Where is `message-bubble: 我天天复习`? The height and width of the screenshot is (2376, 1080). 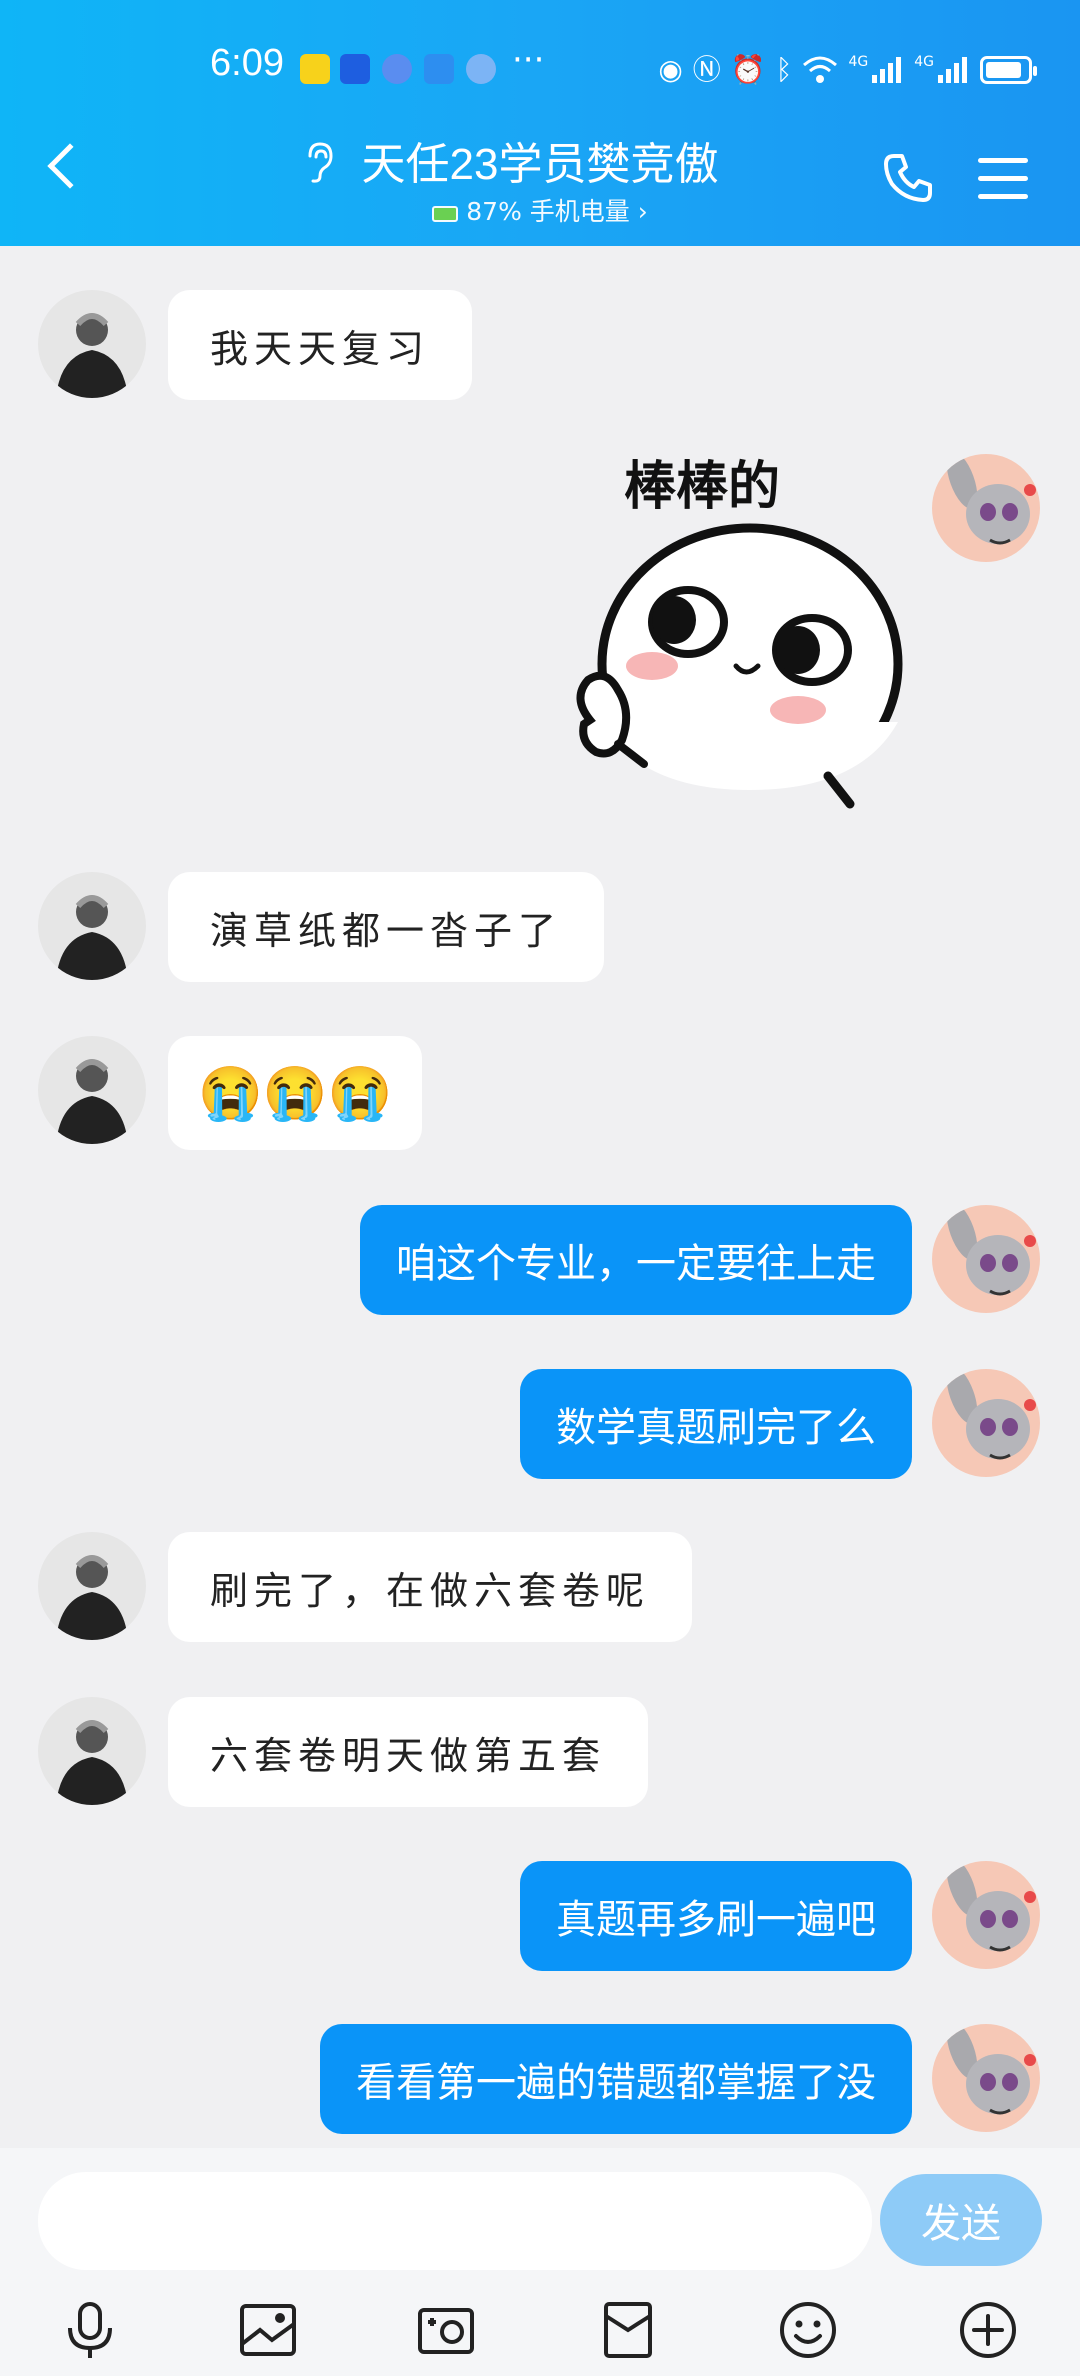
message-bubble: 我天天复习 is located at coordinates (320, 345).